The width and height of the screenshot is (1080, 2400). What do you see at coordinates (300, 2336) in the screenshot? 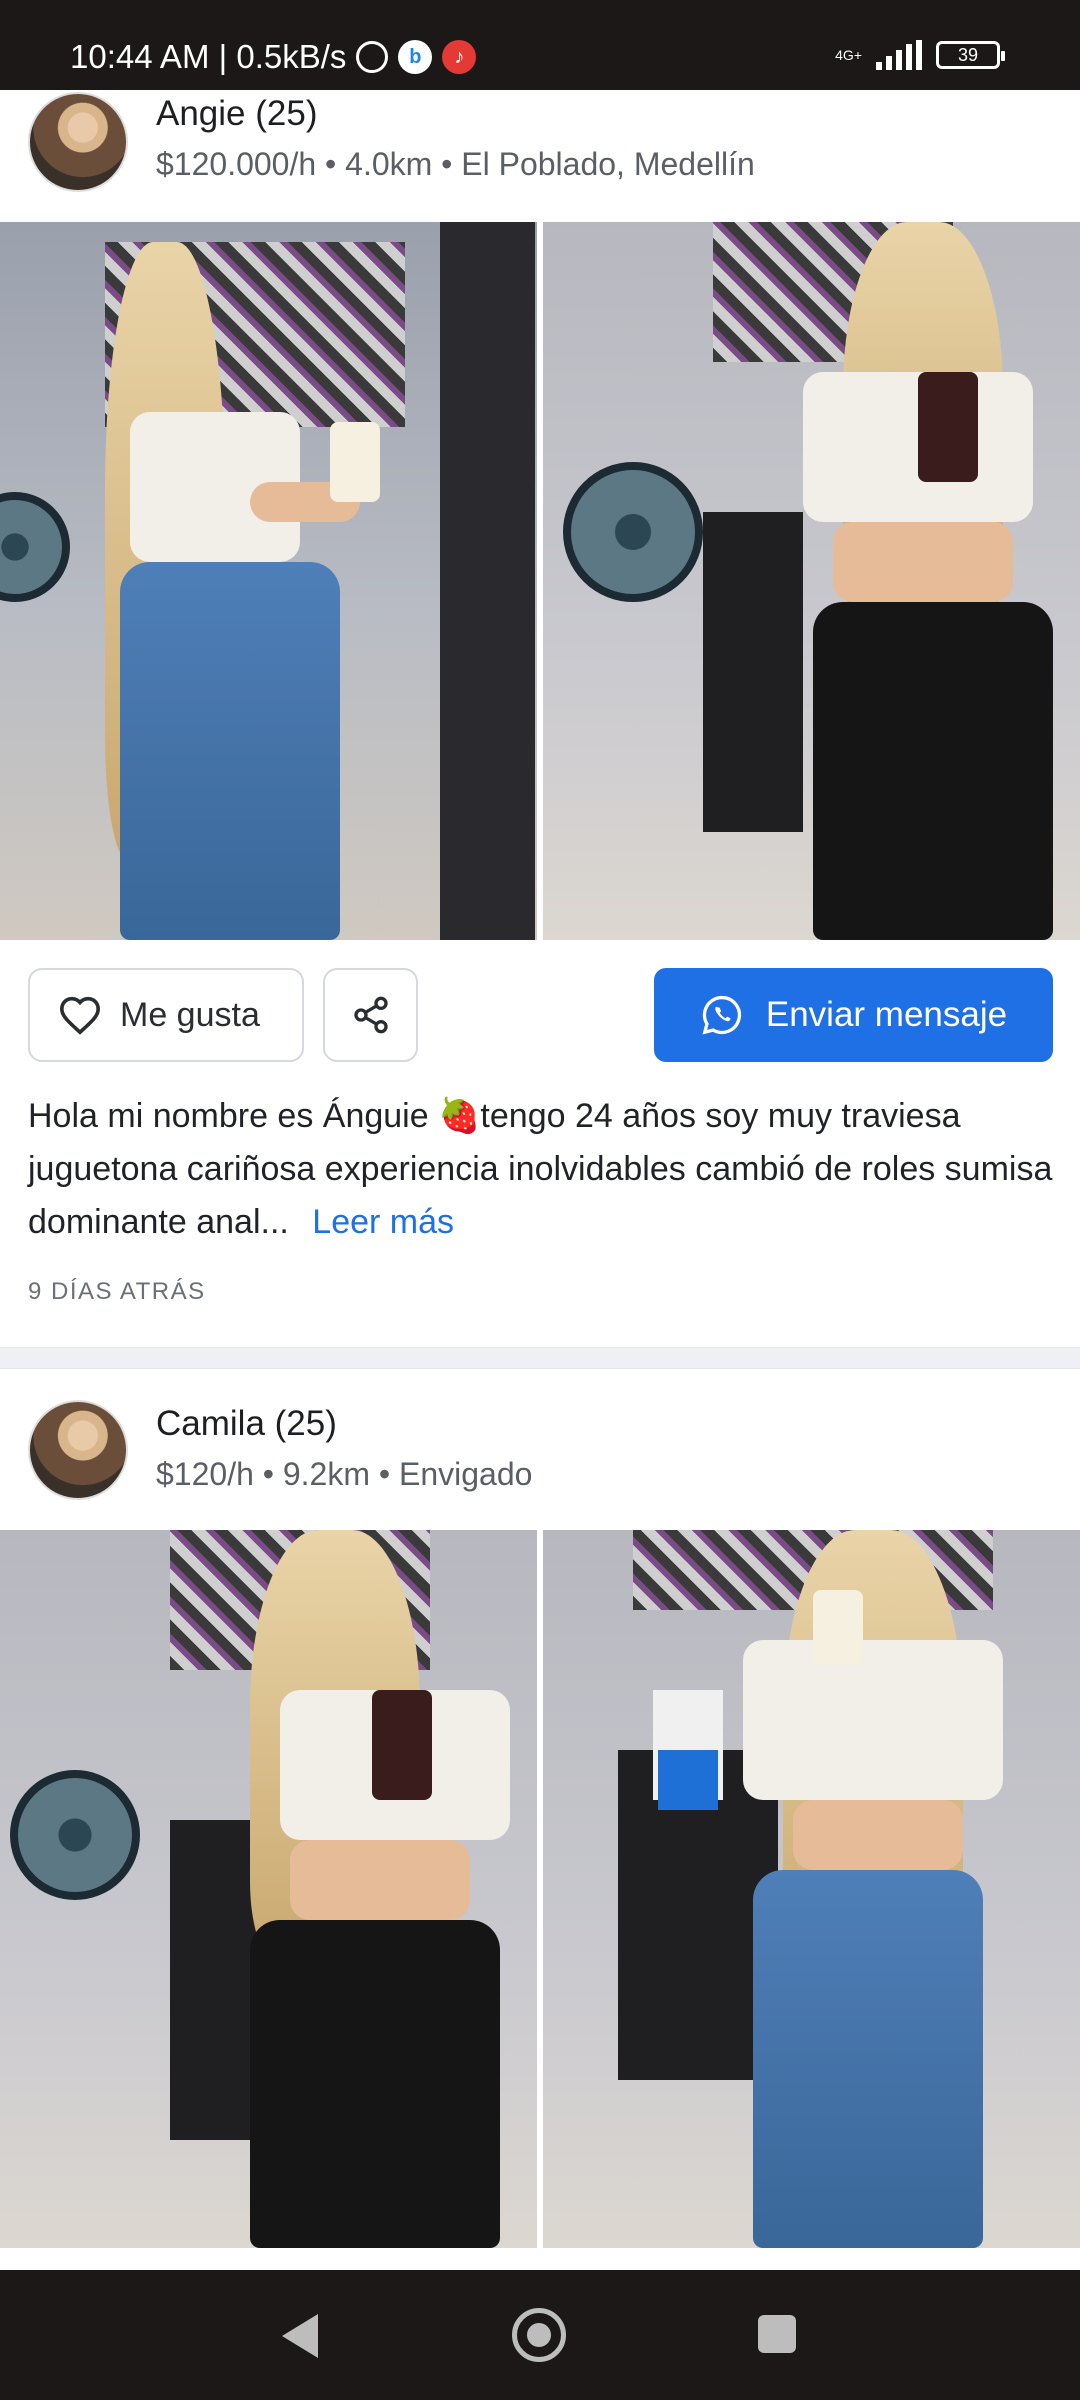
I see `back-icon` at bounding box center [300, 2336].